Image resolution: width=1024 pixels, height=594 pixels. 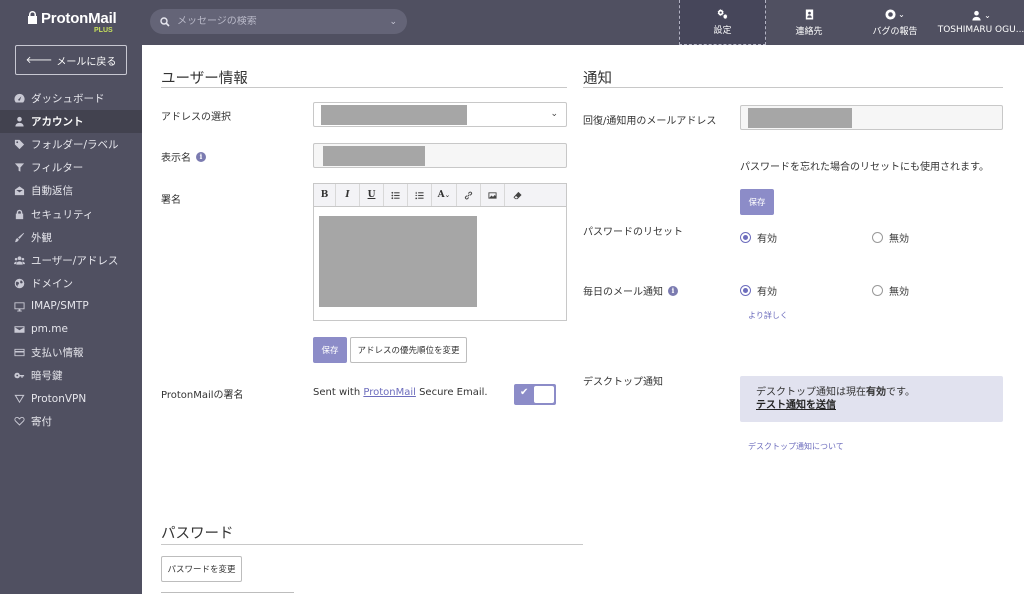 What do you see at coordinates (895, 31) in the screenshot?
I see `bug-report-label: バグの報告` at bounding box center [895, 31].